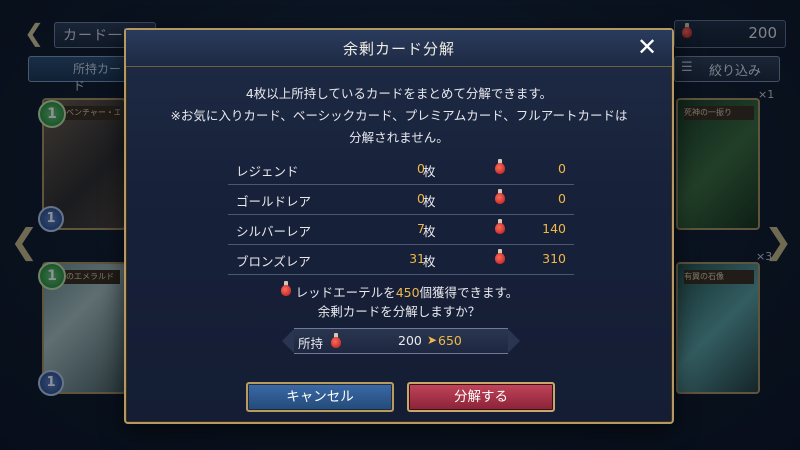 The image size is (800, 450). What do you see at coordinates (401, 200) in the screenshot?
I see `table-row: ゴールドレア 0 枚 0` at bounding box center [401, 200].